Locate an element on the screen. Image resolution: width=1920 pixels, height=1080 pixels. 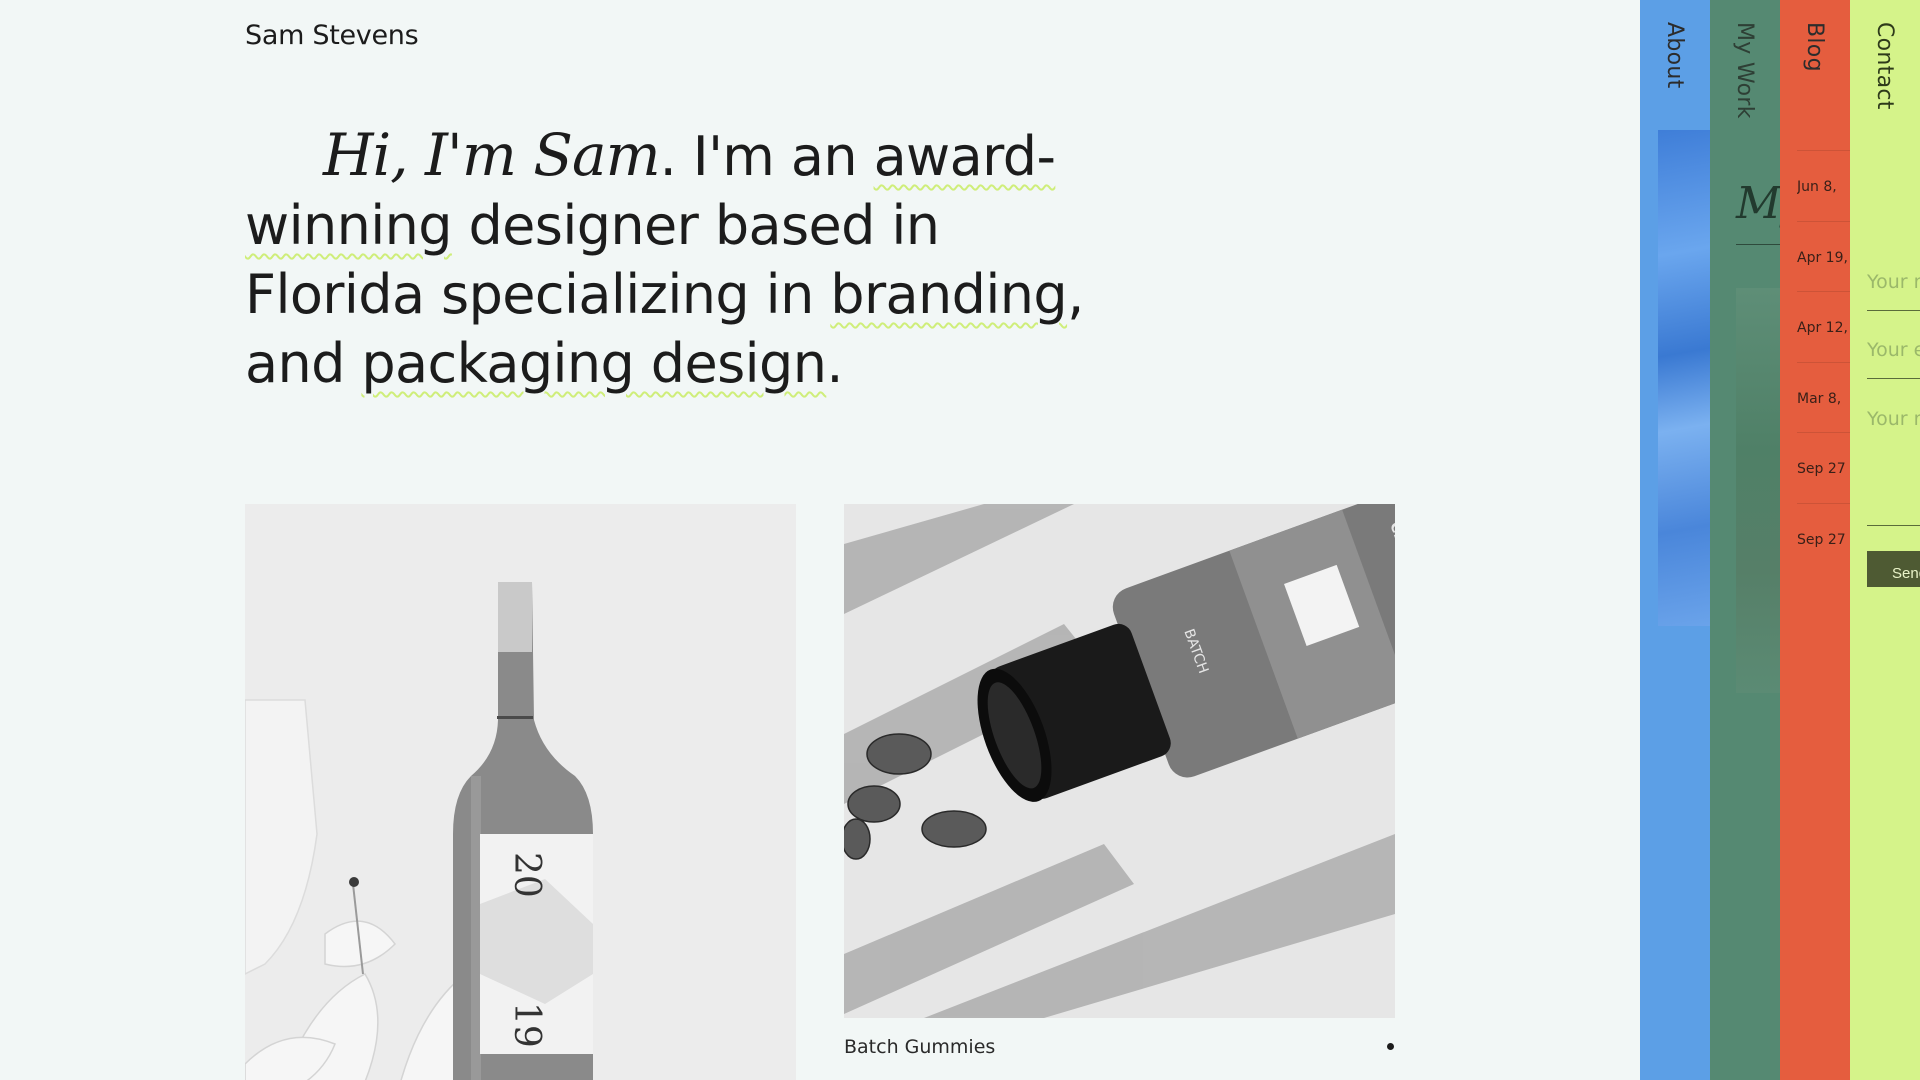
intro-greeting: Hi, I'm Sam is located at coordinates (492, 155).